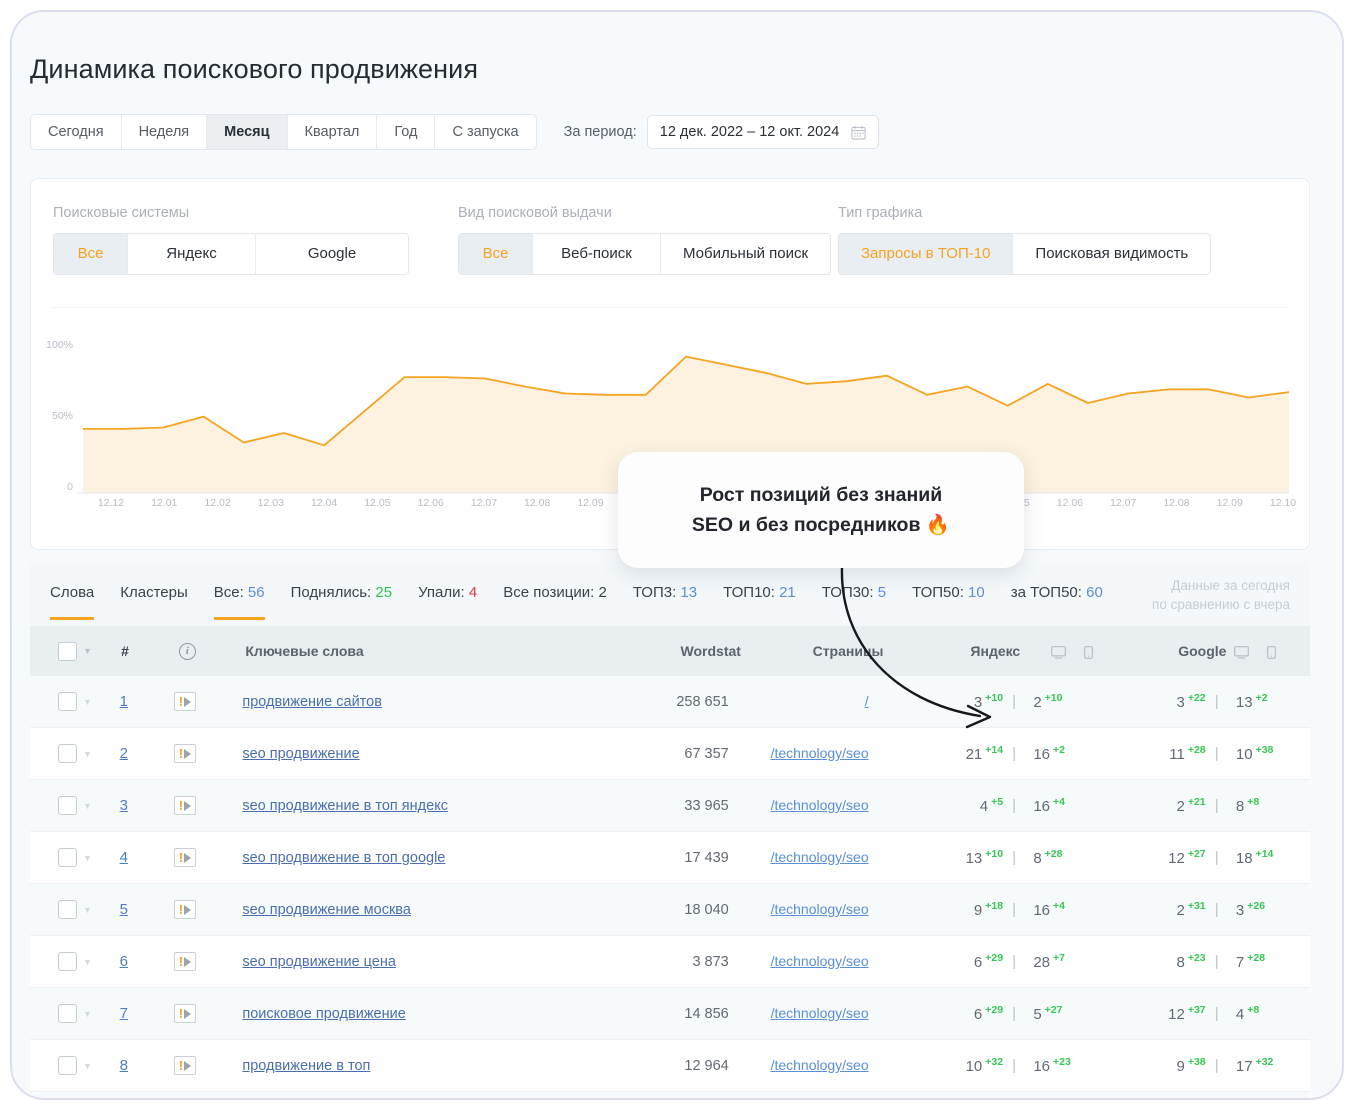  Describe the element at coordinates (192, 254) in the screenshot. I see `filter-option-search-engines-1: Яндекс` at that location.